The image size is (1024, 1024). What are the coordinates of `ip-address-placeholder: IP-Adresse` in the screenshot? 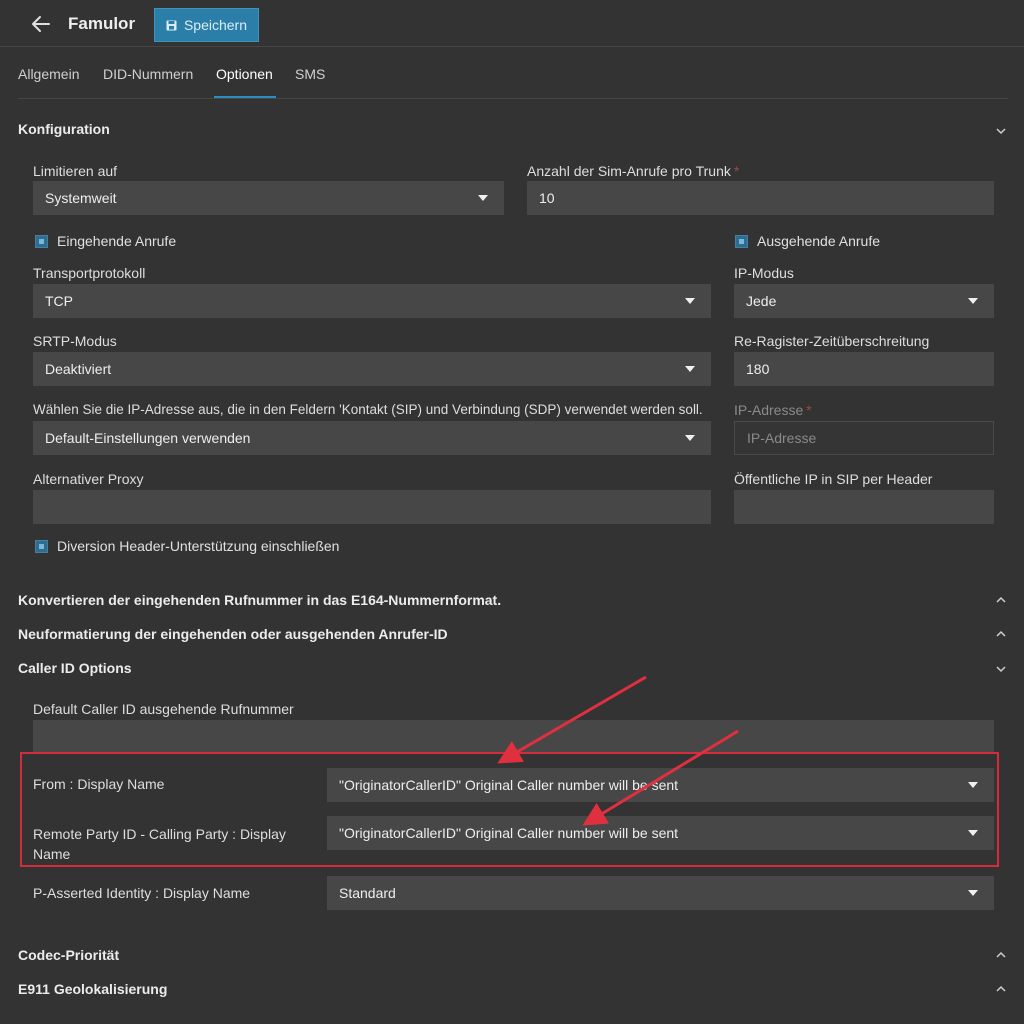 It's located at (782, 438).